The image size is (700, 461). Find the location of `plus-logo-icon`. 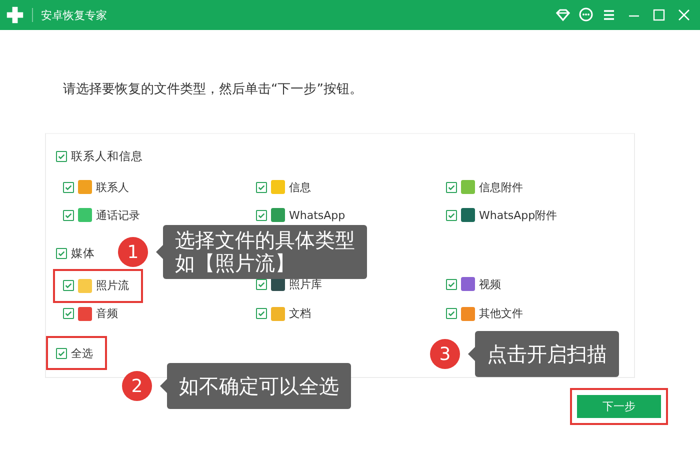

plus-logo-icon is located at coordinates (15, 15).